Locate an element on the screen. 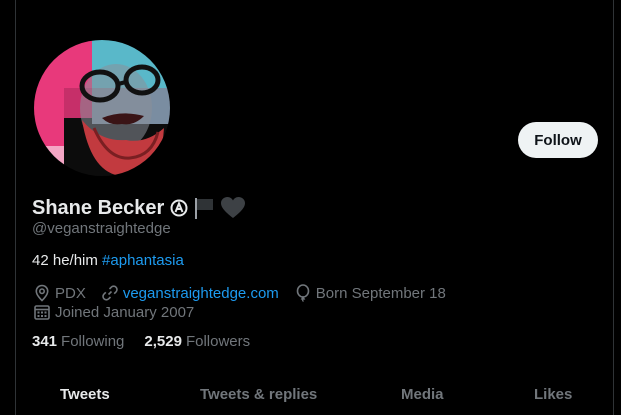  profile-birthday: Born September 18 is located at coordinates (380, 293).